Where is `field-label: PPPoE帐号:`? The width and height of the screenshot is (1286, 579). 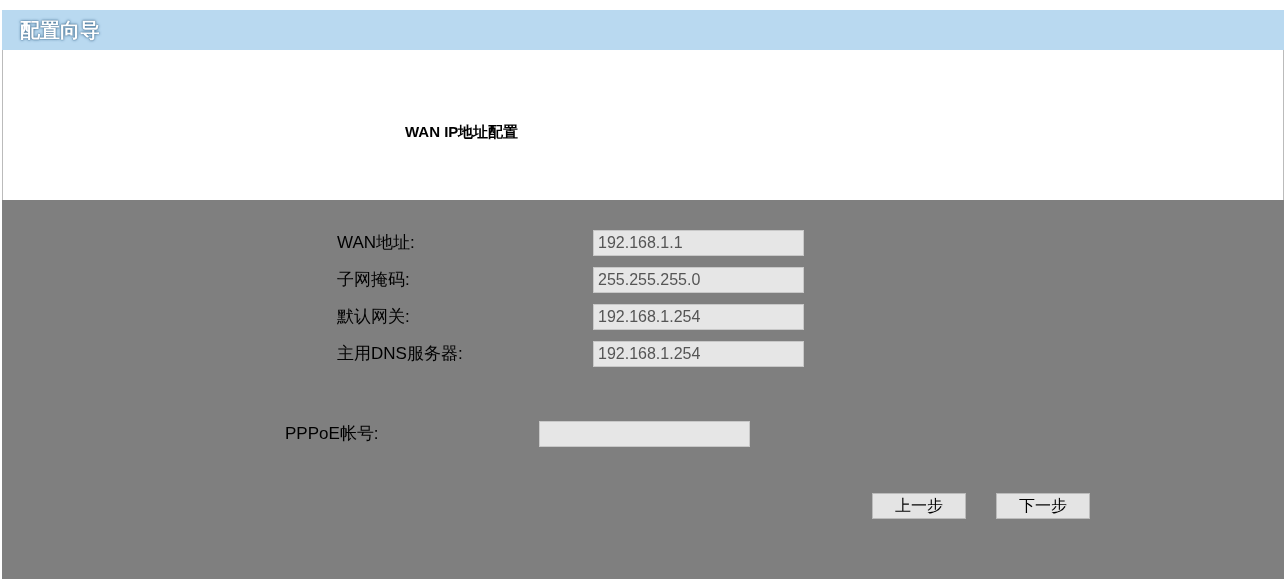
field-label: PPPoE帐号: is located at coordinates (332, 434).